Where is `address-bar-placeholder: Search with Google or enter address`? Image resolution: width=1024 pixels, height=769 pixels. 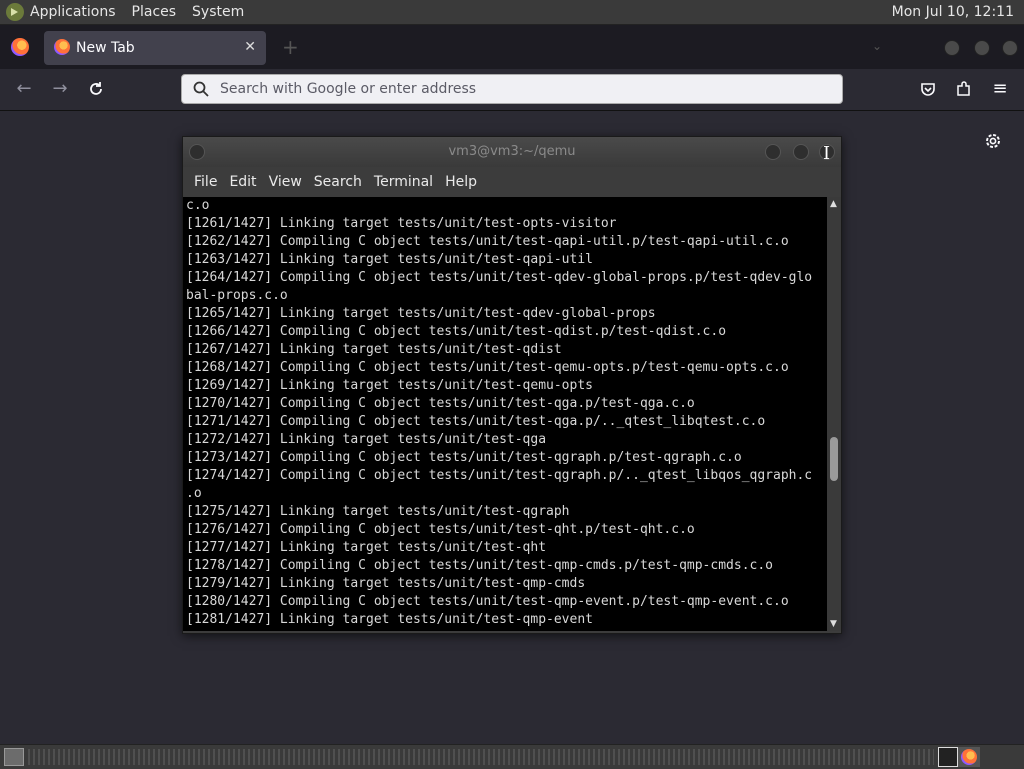 address-bar-placeholder: Search with Google or enter address is located at coordinates (348, 89).